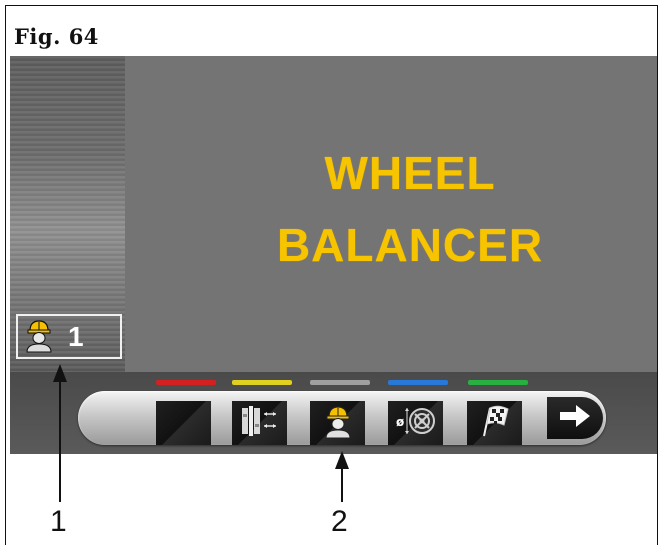 This screenshot has height=550, width=665. What do you see at coordinates (60, 441) in the screenshot?
I see `callout-1-line` at bounding box center [60, 441].